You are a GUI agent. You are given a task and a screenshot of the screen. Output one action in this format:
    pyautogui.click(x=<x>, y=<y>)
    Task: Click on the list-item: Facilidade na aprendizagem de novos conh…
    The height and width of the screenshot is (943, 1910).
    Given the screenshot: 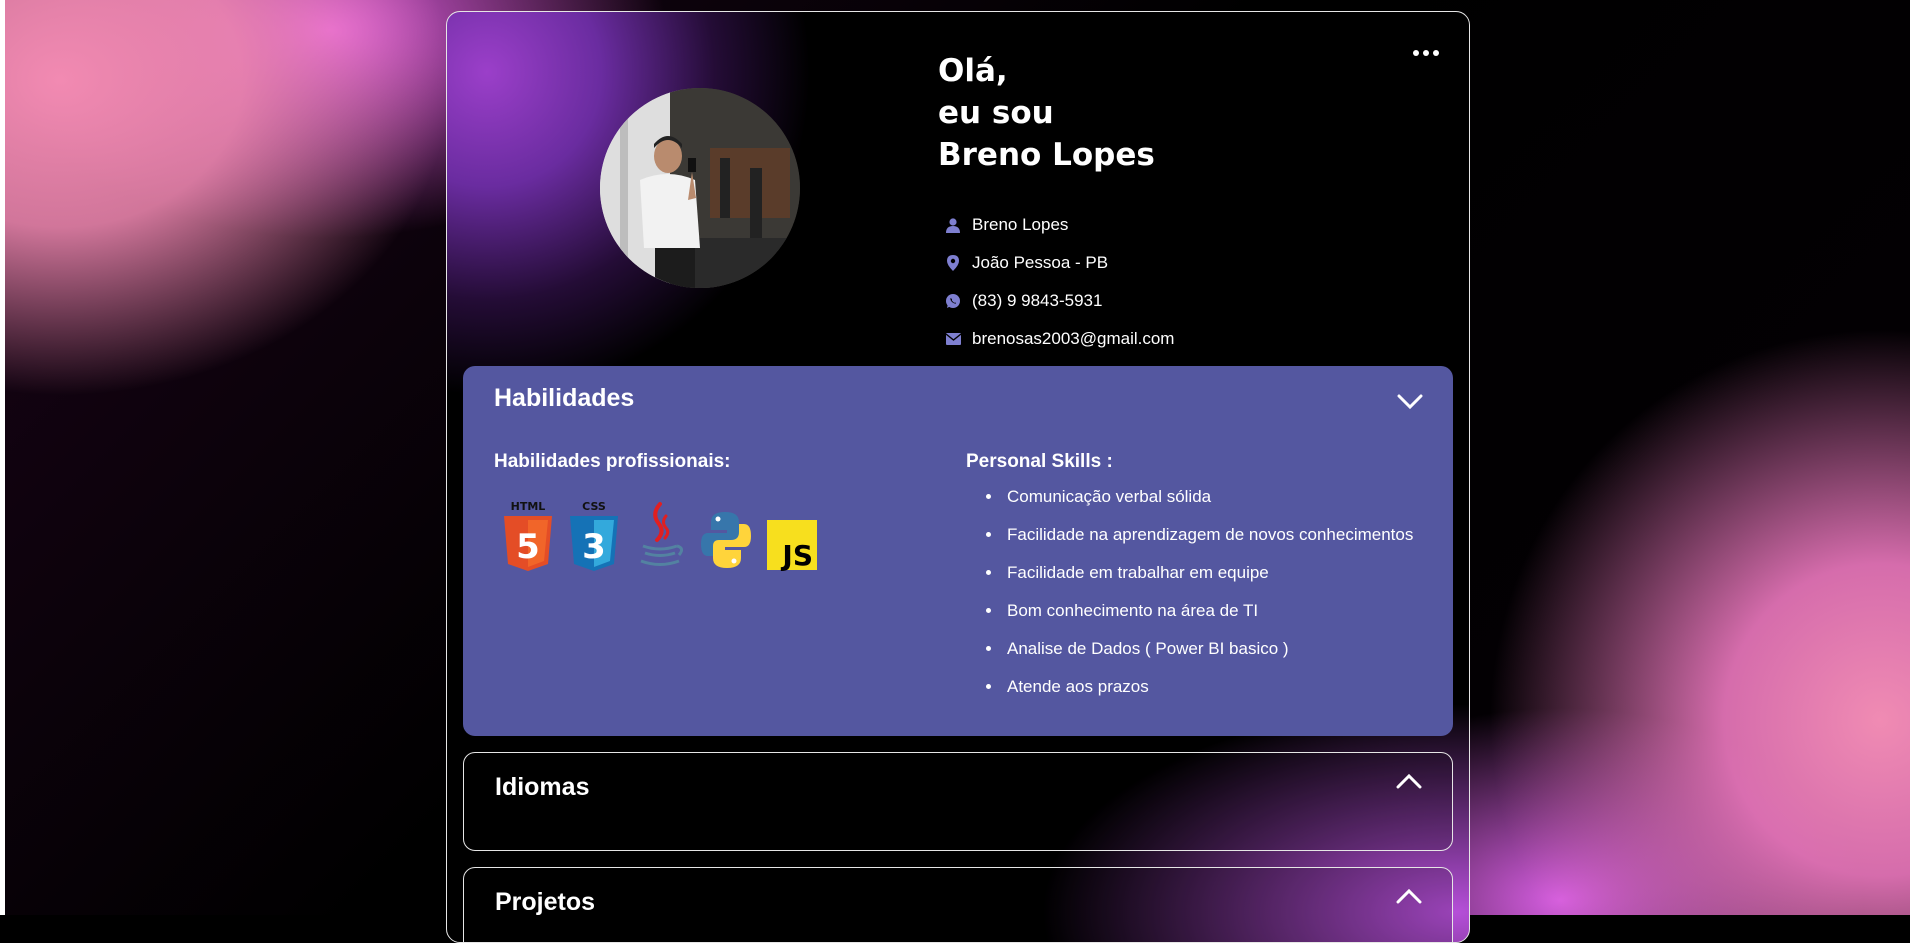 What is the action you would take?
    pyautogui.click(x=1208, y=544)
    